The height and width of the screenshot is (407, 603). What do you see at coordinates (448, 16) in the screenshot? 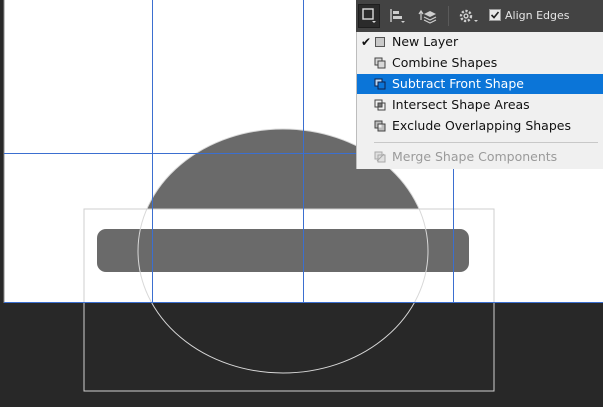
I see `toolbar-separator` at bounding box center [448, 16].